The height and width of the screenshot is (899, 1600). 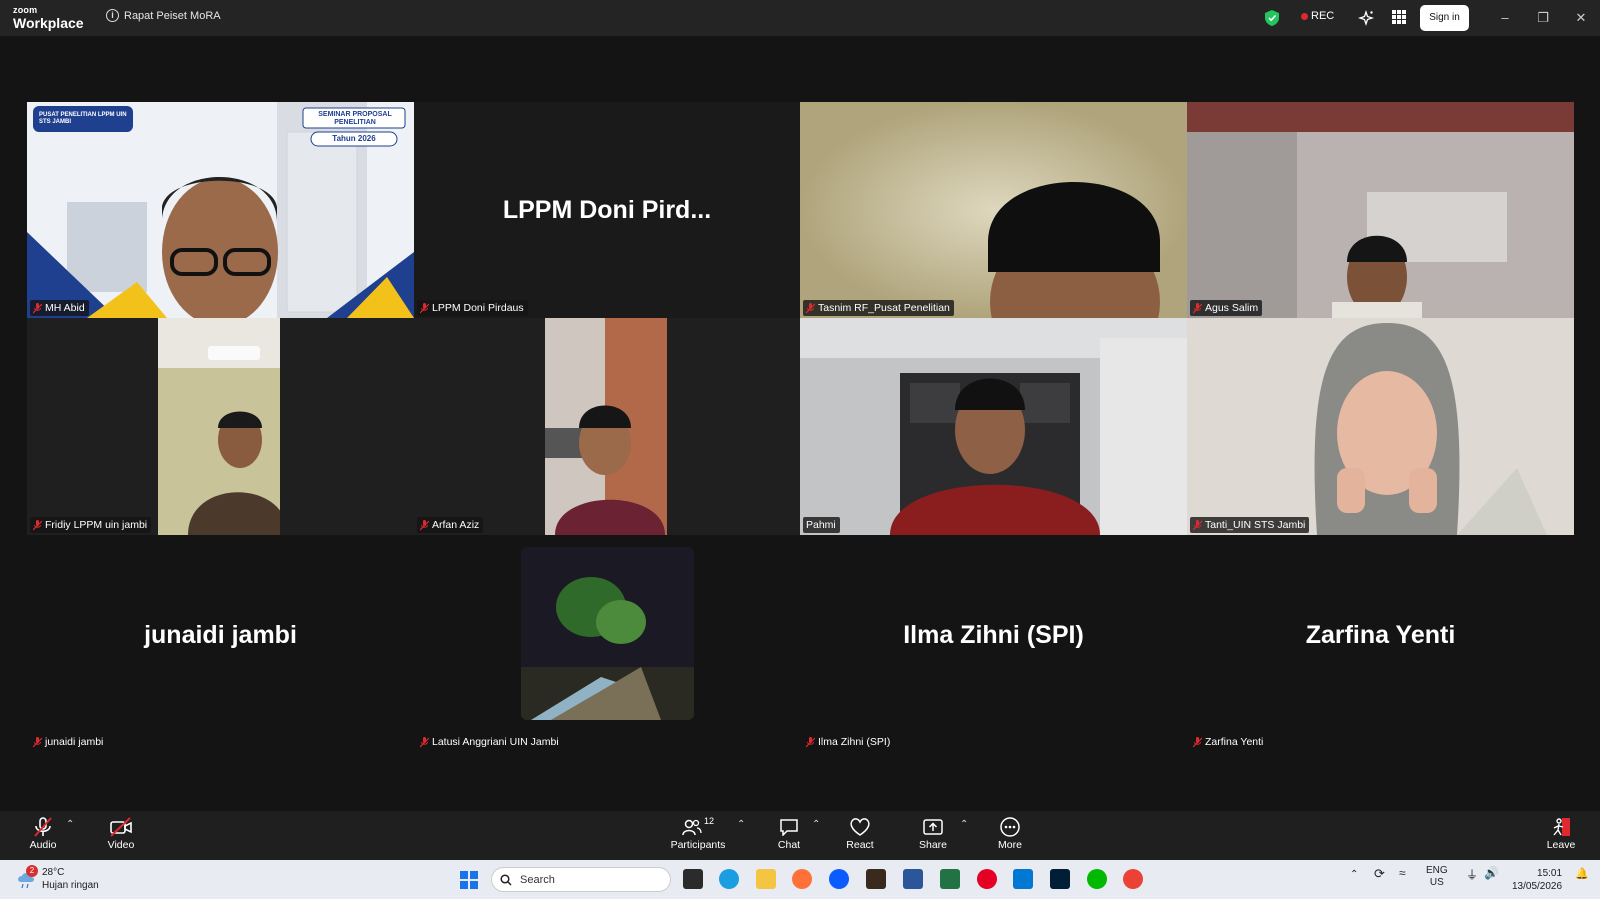 I want to click on notifications-icon: 🔔, so click(x=1582, y=873).